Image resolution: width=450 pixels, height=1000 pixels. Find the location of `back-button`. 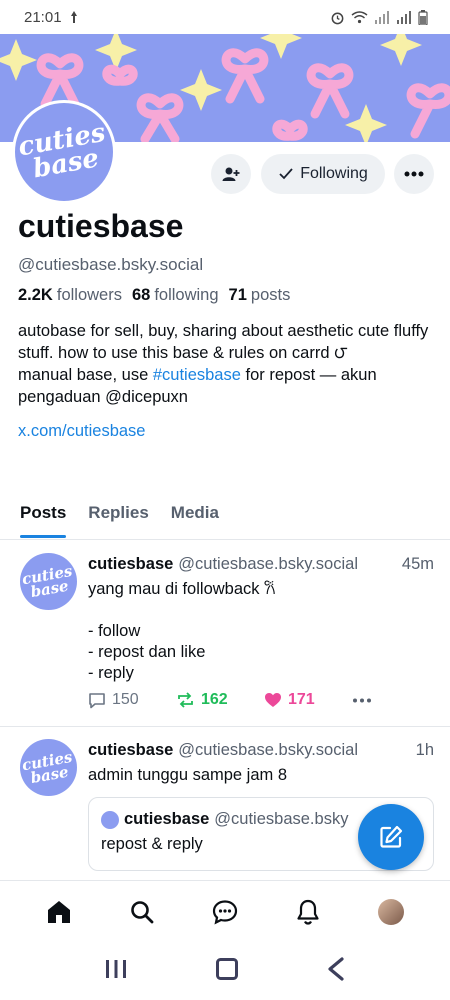

back-button is located at coordinates (336, 971).